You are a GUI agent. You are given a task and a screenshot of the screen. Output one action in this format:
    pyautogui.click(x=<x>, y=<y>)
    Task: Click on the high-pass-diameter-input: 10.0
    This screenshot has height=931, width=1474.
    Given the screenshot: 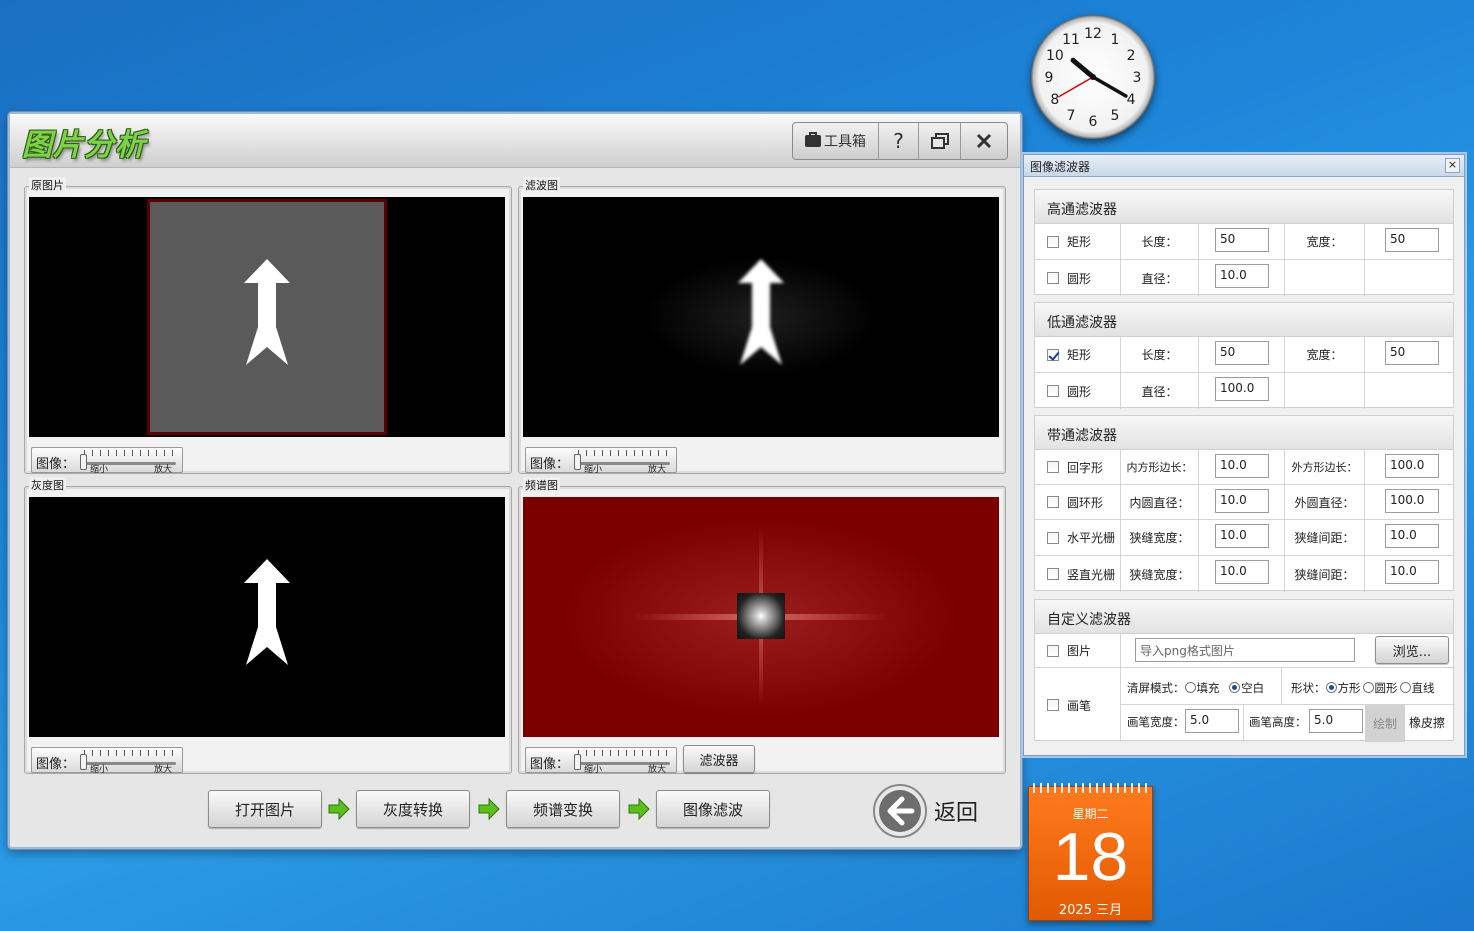 What is the action you would take?
    pyautogui.click(x=1242, y=276)
    